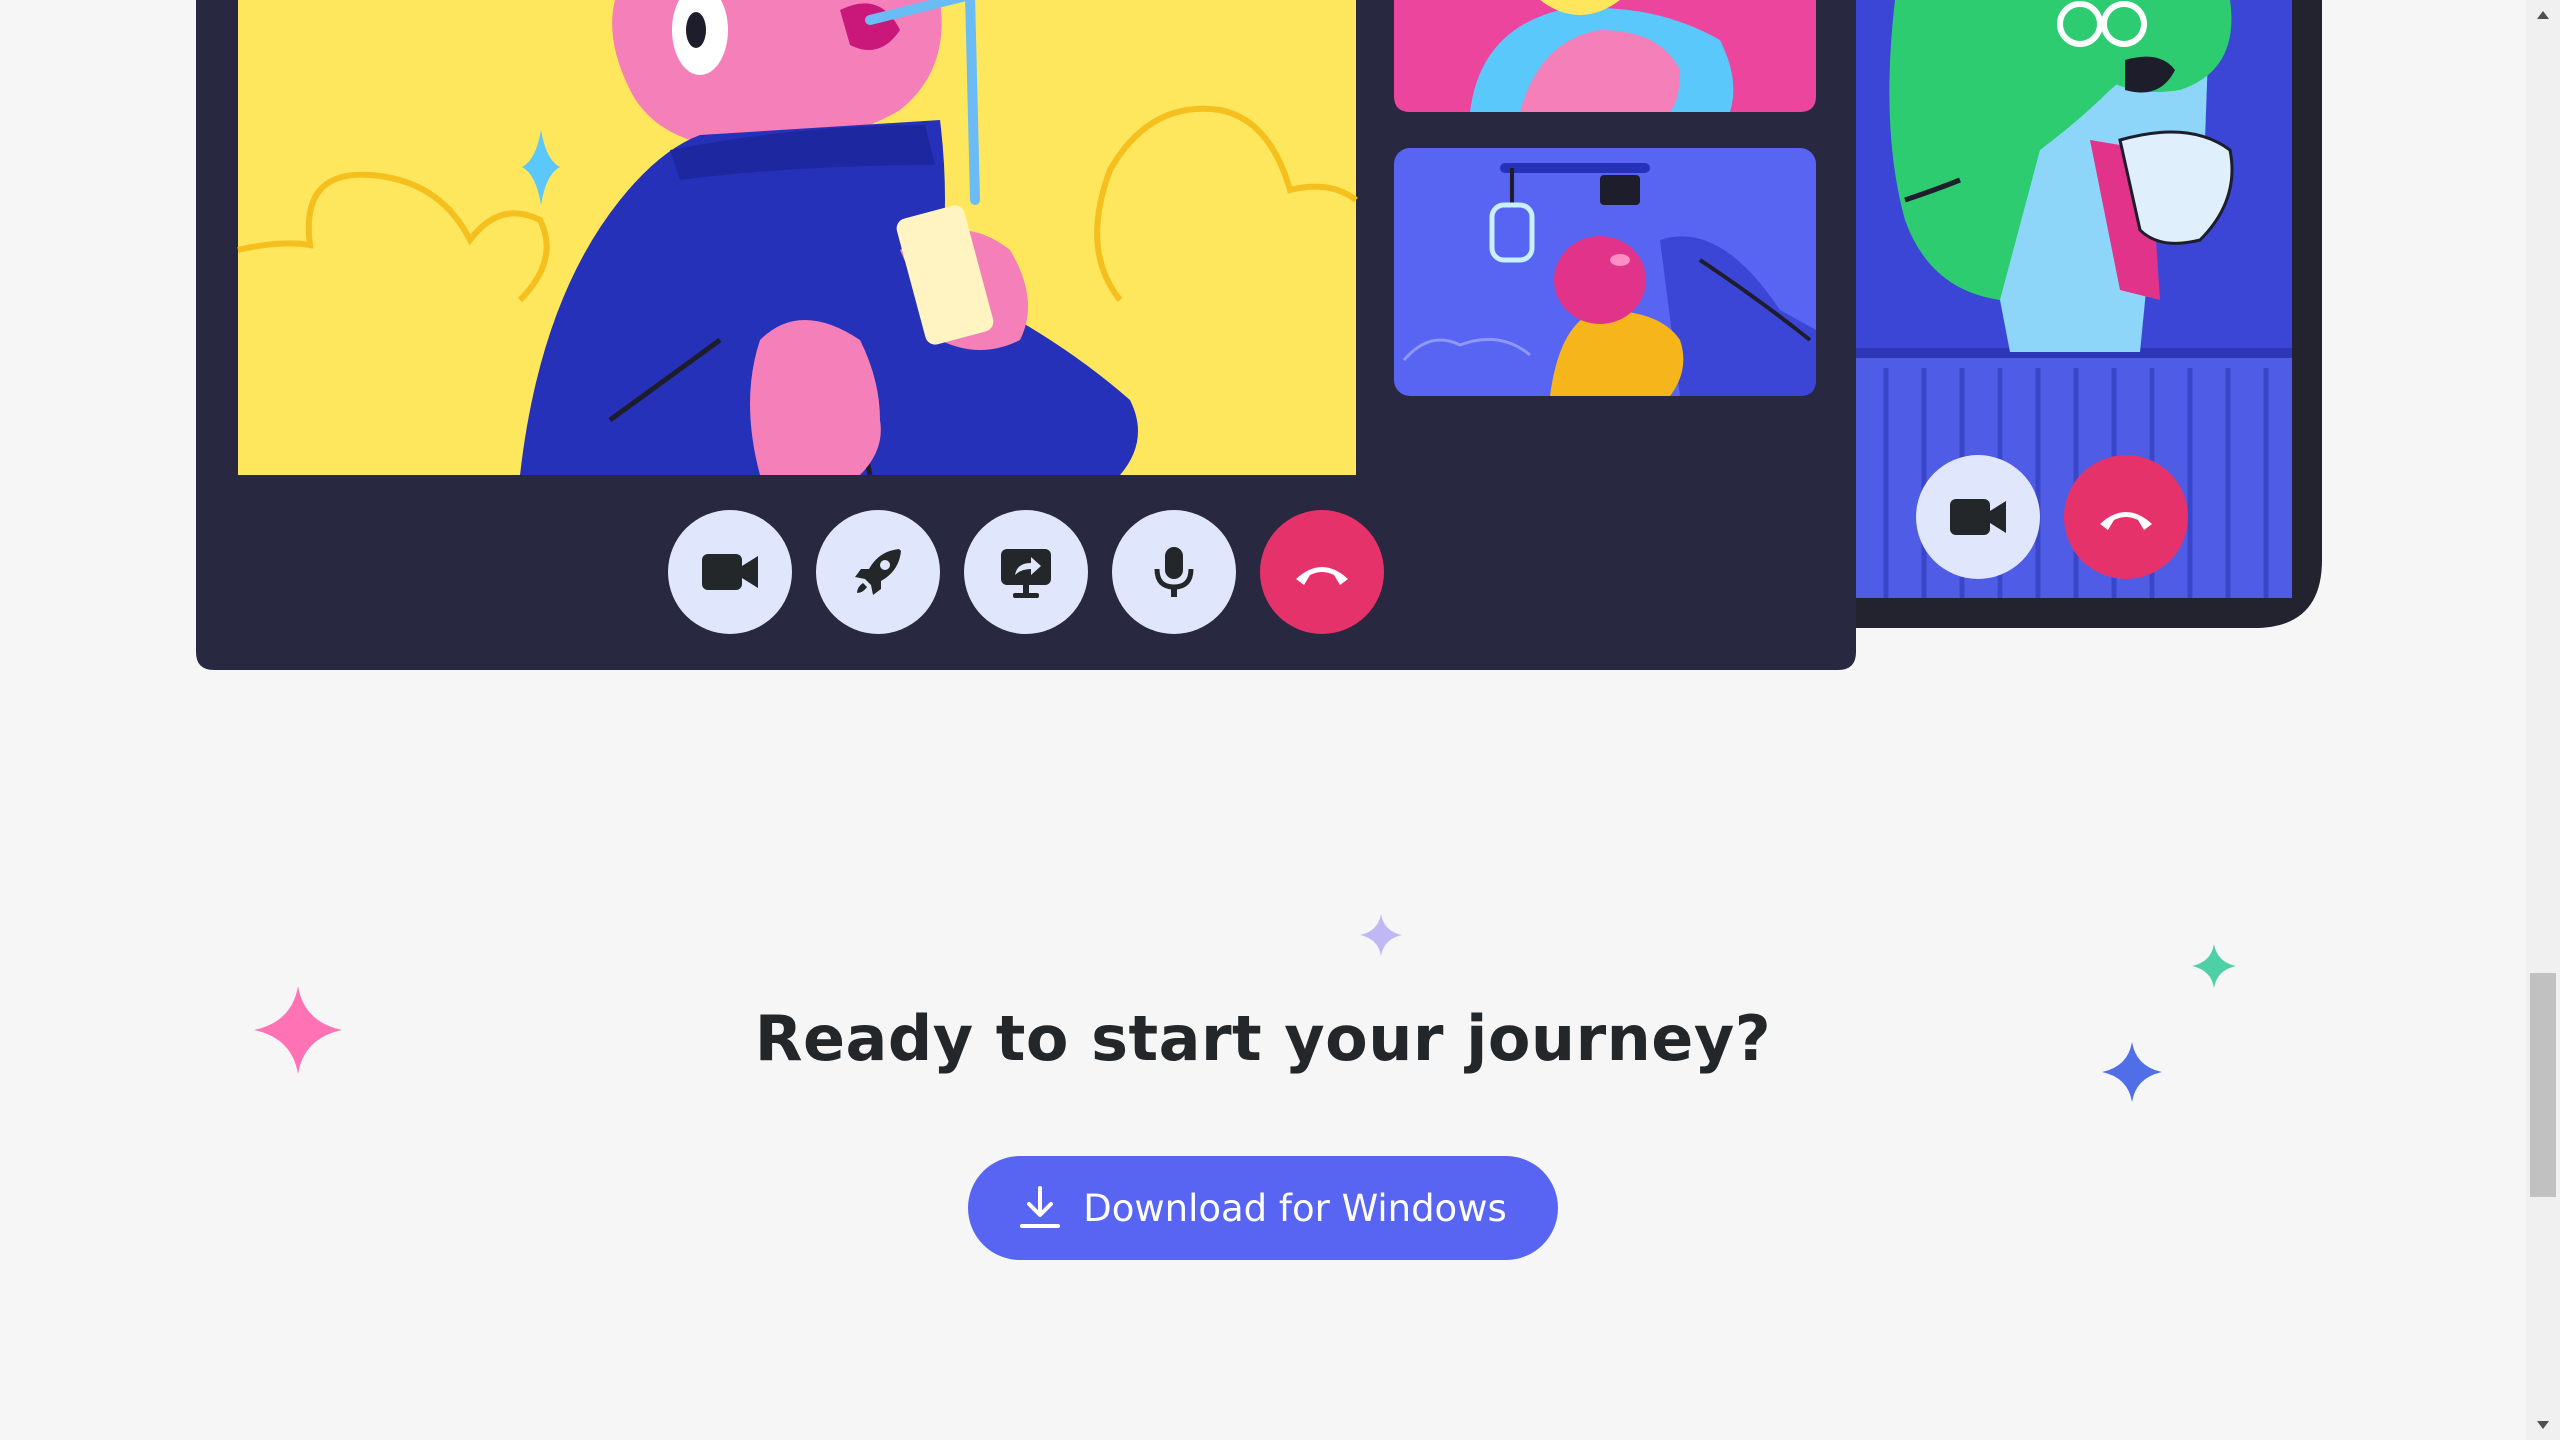 The height and width of the screenshot is (1440, 2560). Describe the element at coordinates (1295, 1208) in the screenshot. I see `download-button-label: Download for Windows` at that location.